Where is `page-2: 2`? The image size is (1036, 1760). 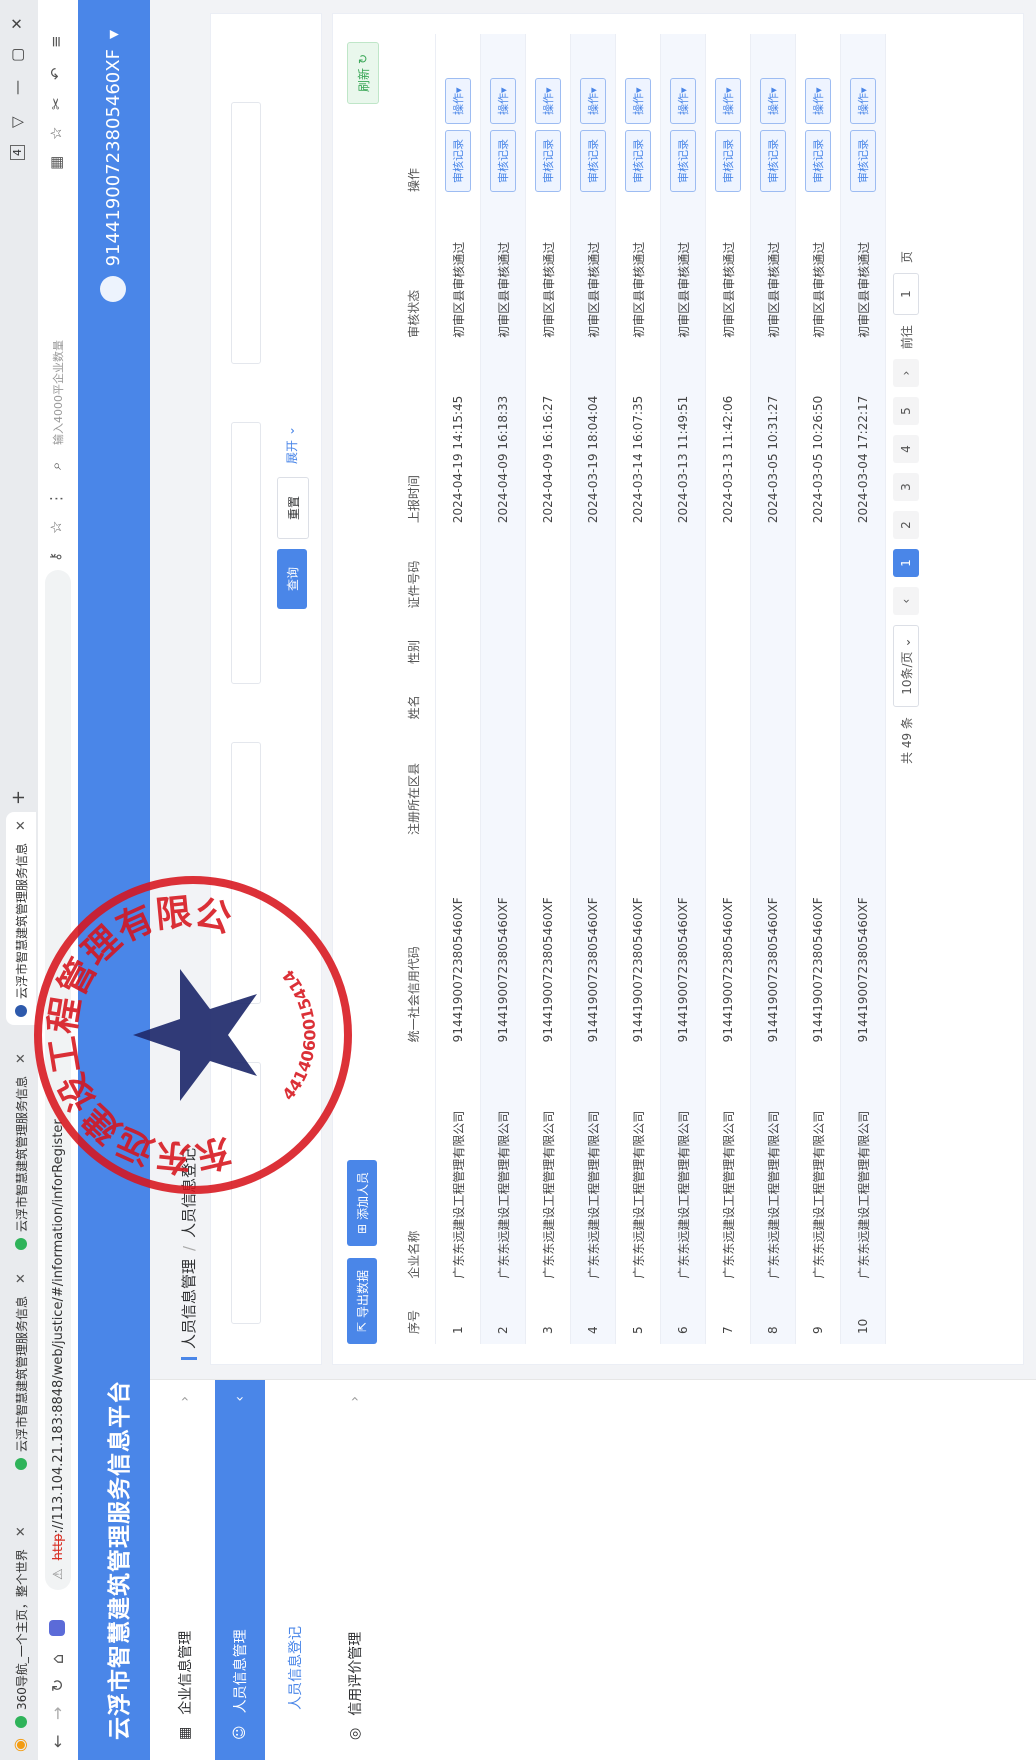 page-2: 2 is located at coordinates (906, 525).